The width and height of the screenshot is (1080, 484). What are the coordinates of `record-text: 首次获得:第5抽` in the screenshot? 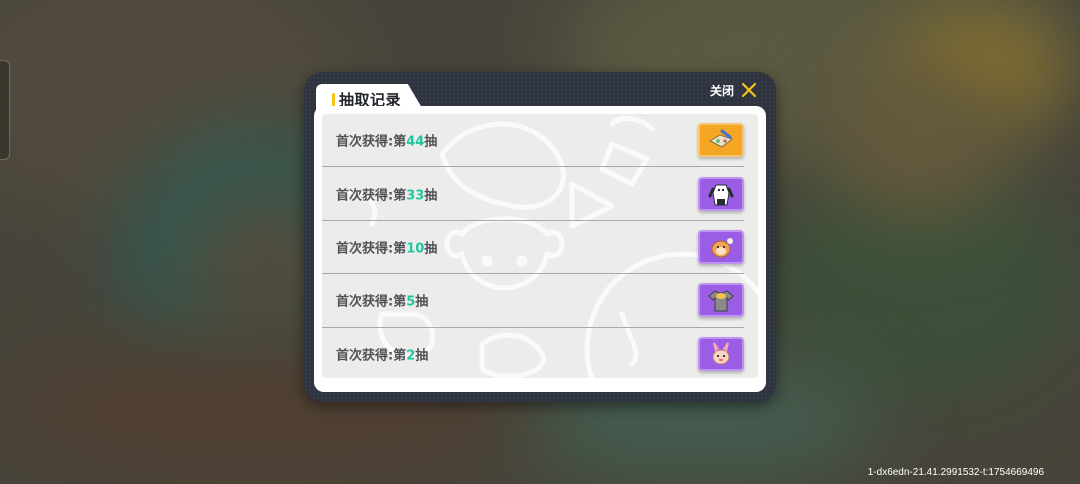 It's located at (382, 302).